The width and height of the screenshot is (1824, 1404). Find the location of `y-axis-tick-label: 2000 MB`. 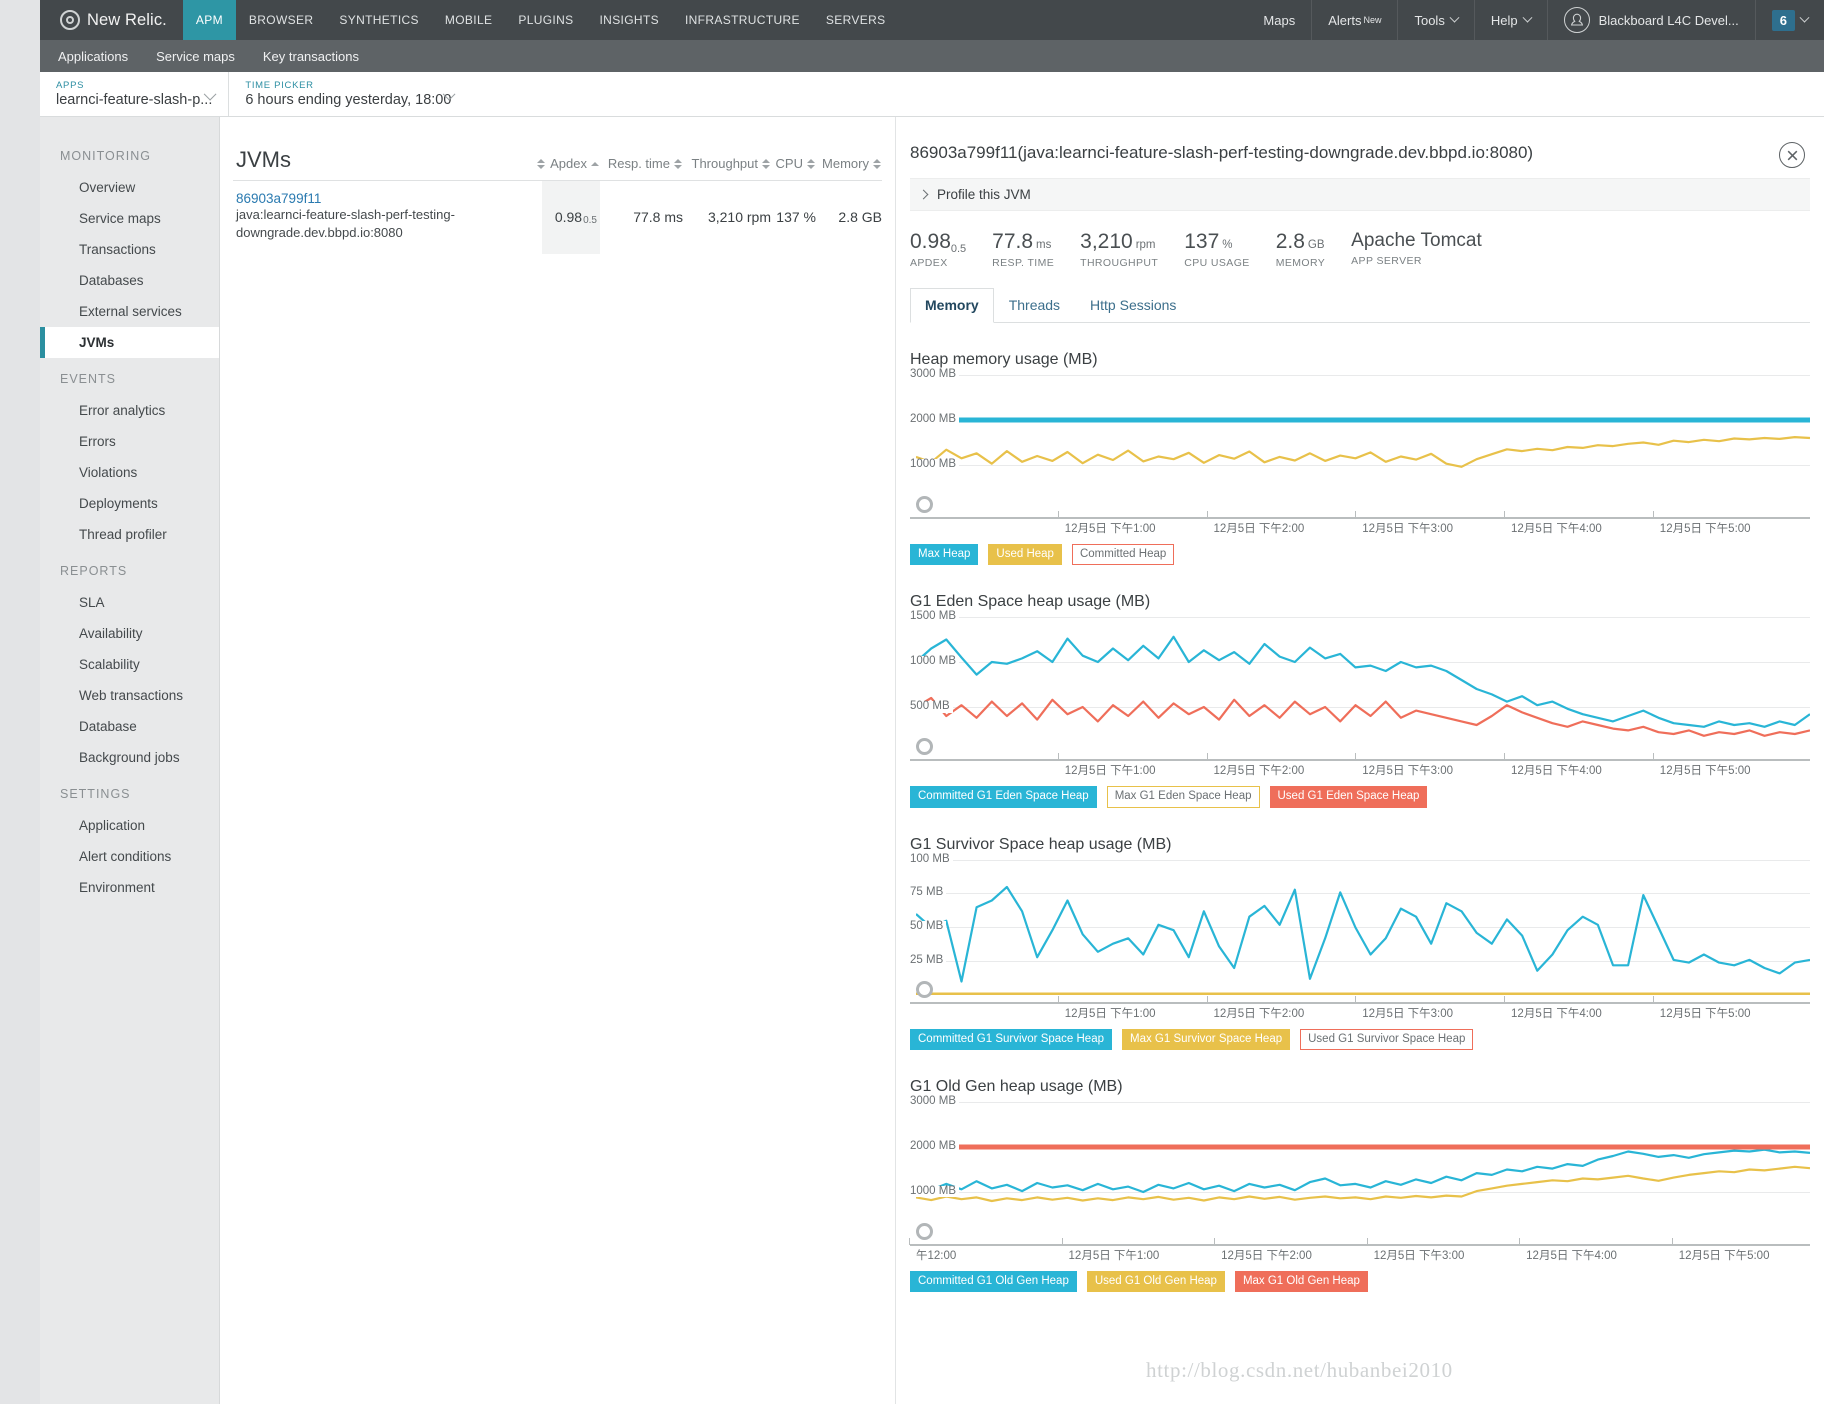

y-axis-tick-label: 2000 MB is located at coordinates (935, 1146).